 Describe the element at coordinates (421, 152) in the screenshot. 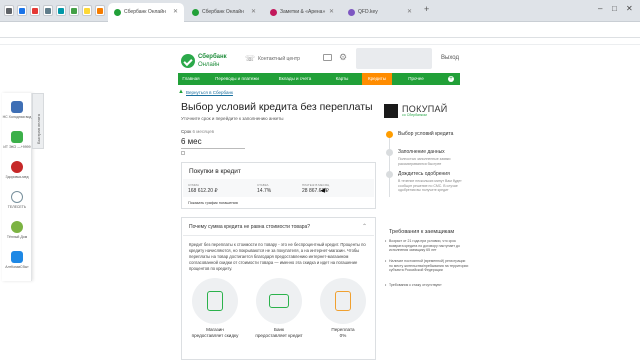

I see `step-title: Заполнение данных` at that location.